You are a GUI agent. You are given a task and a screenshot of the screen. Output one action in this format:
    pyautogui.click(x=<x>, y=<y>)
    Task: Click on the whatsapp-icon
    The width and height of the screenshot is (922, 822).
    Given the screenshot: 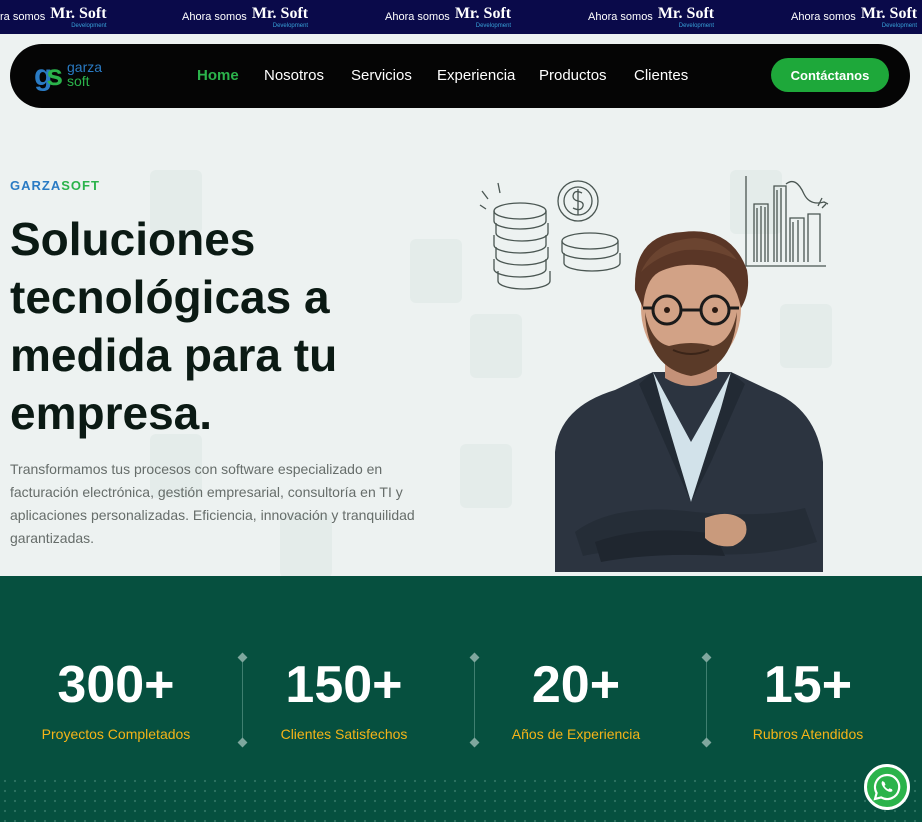 What is the action you would take?
    pyautogui.click(x=887, y=787)
    